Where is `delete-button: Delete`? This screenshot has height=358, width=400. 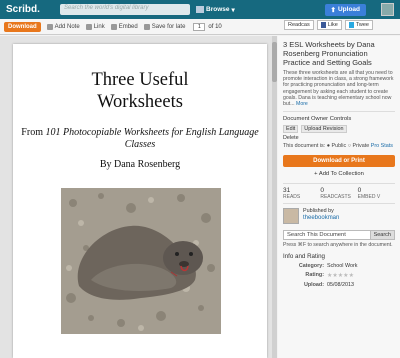 delete-button: Delete is located at coordinates (291, 138).